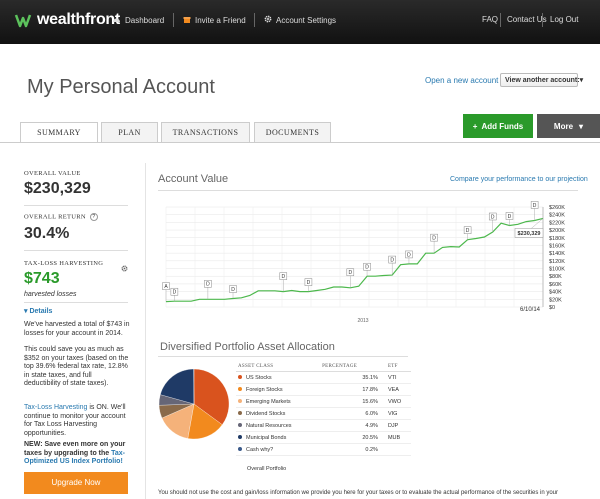  What do you see at coordinates (41, 311) in the screenshot?
I see `details-label: Details` at bounding box center [41, 311].